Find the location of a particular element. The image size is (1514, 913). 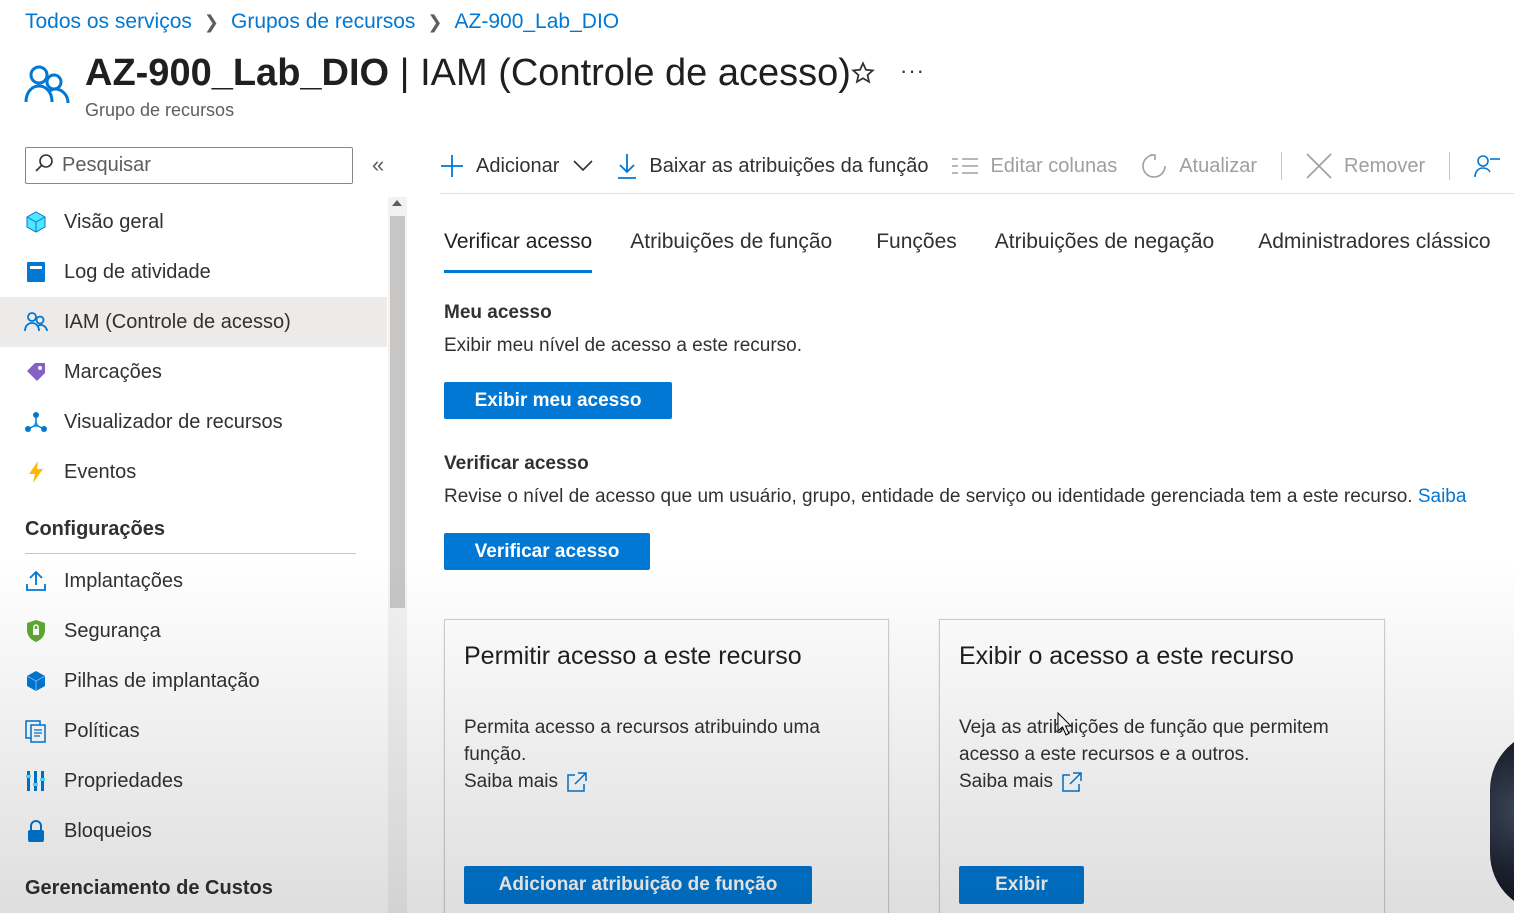

page-subtitle: Grupo de recursos is located at coordinates (160, 110).